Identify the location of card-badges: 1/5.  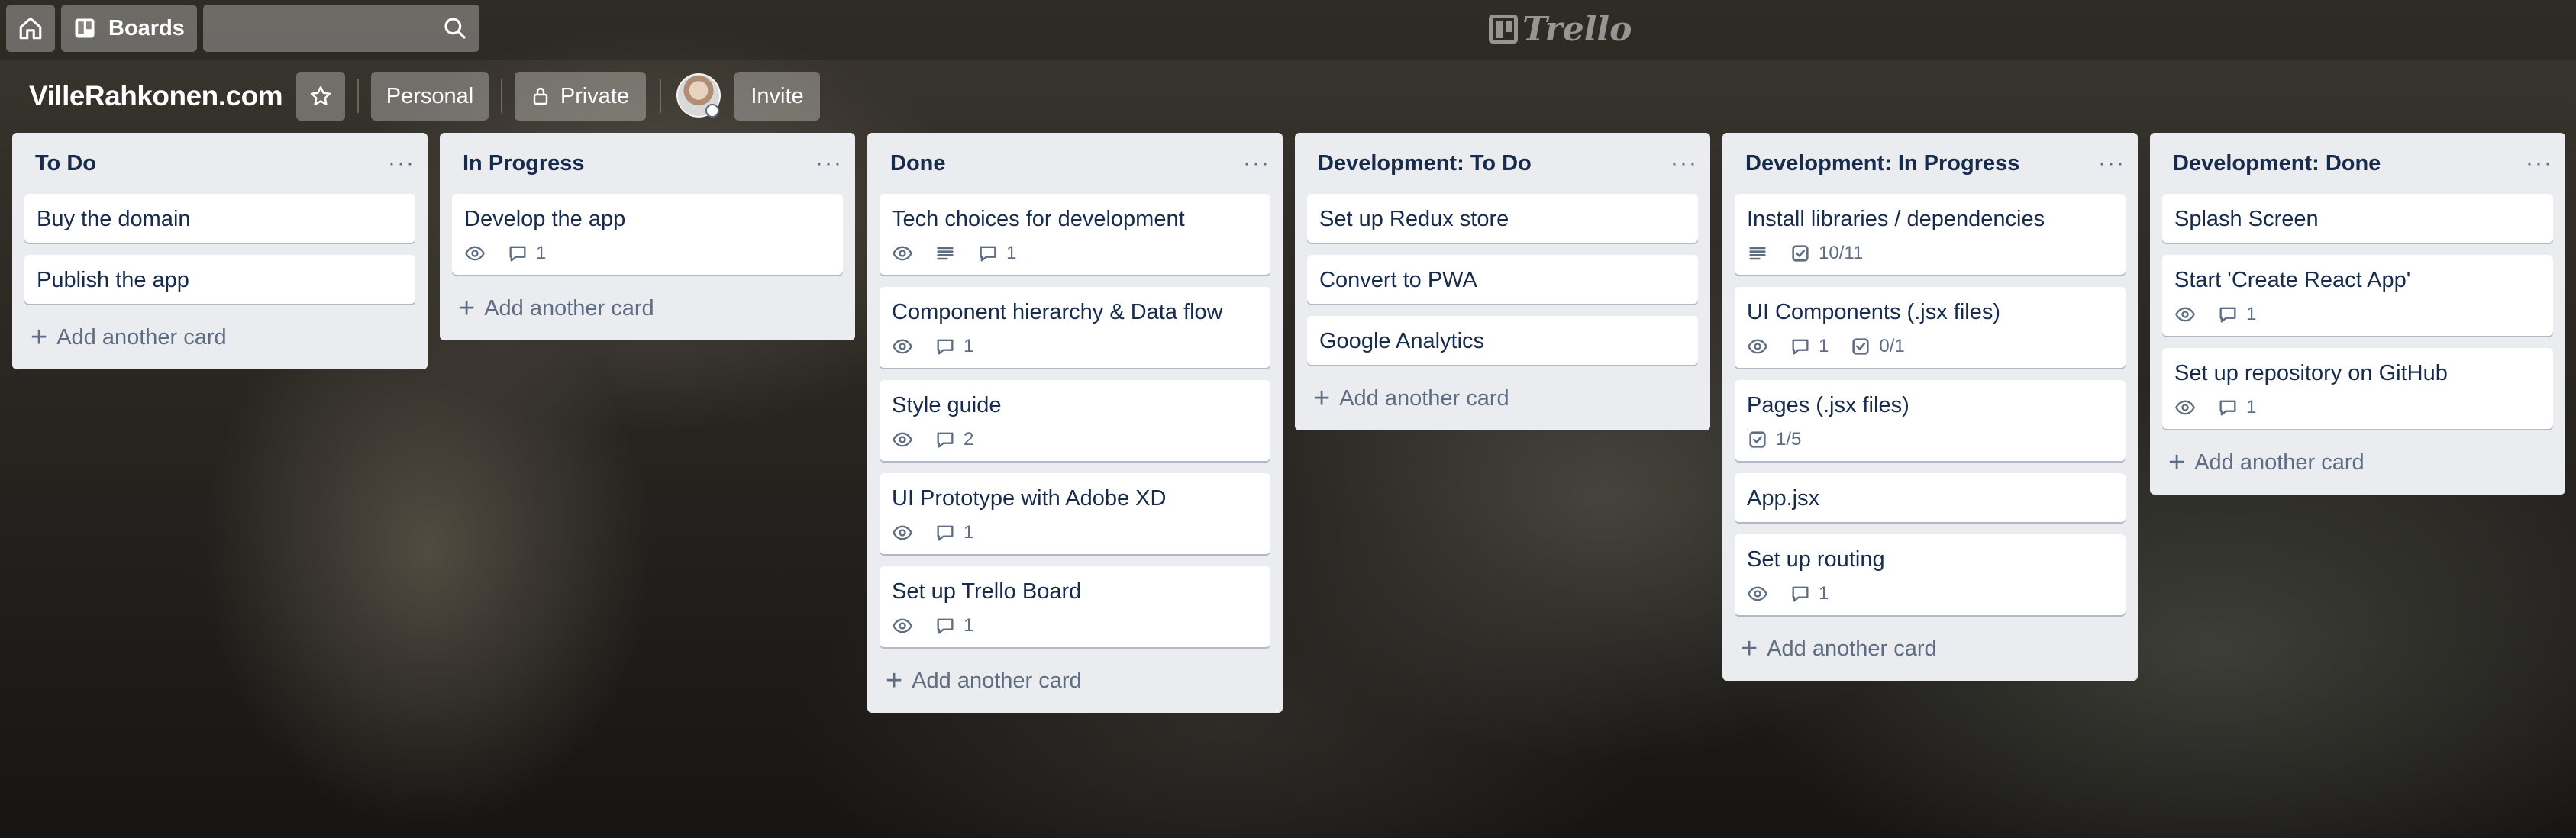
(1930, 440).